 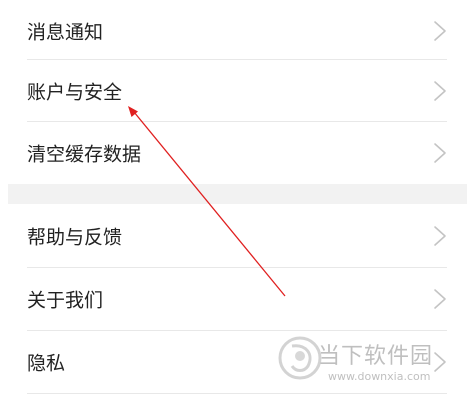 I want to click on settings-item-label: 消息通知, so click(x=65, y=32).